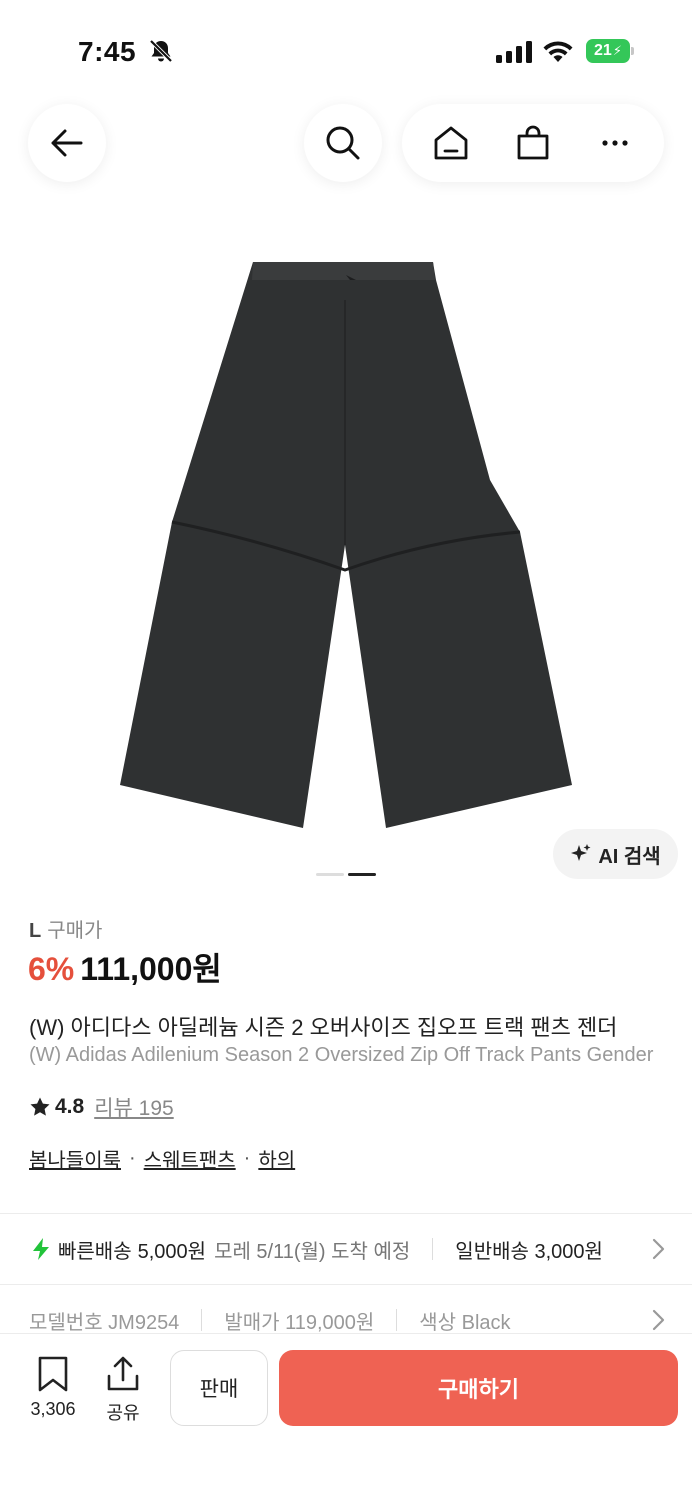  What do you see at coordinates (40, 1106) in the screenshot?
I see `star-icon` at bounding box center [40, 1106].